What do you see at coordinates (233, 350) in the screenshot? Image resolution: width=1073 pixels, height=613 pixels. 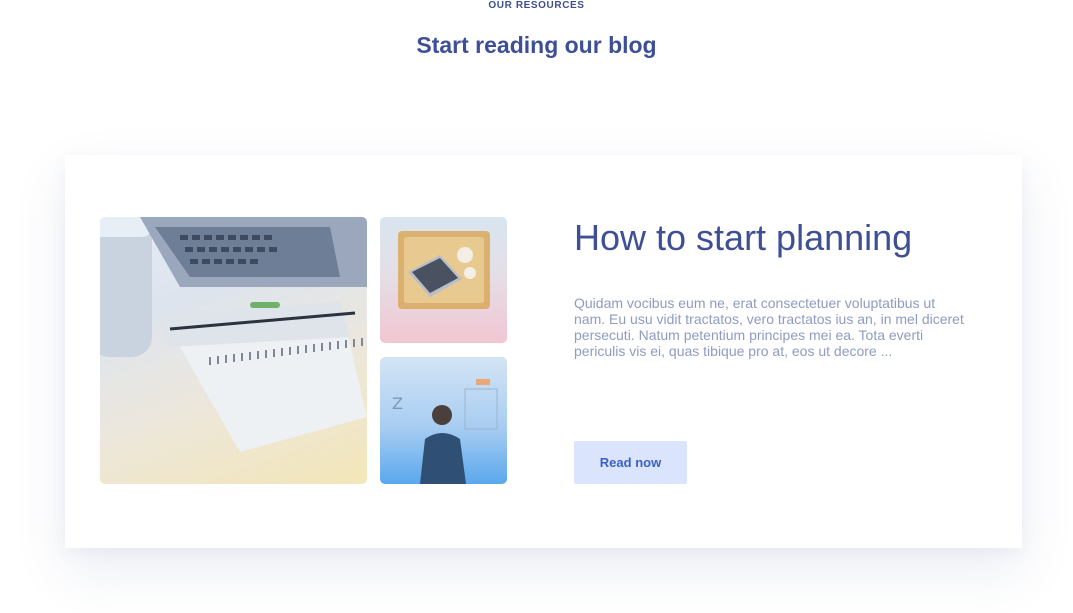 I see `post-image-main` at bounding box center [233, 350].